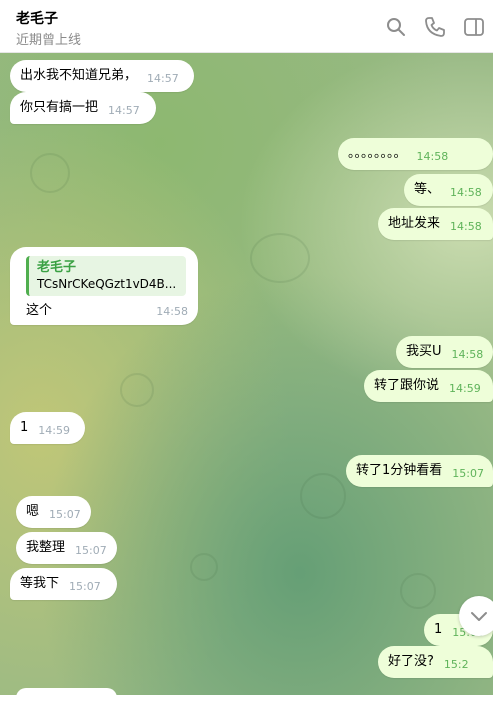  What do you see at coordinates (246, 26) in the screenshot?
I see `chat-header: 老毛子 近期曾上线` at bounding box center [246, 26].